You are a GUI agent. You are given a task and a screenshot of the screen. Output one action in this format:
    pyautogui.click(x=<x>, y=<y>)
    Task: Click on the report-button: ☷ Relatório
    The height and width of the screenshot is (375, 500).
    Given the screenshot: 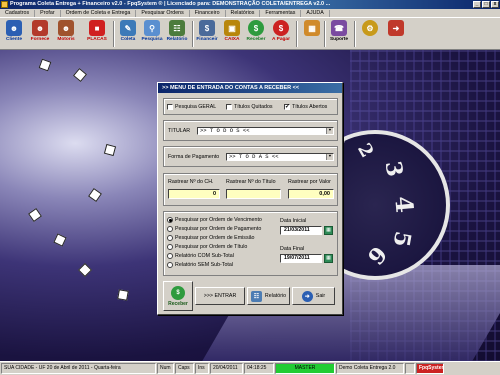 What is the action you would take?
    pyautogui.click(x=268, y=296)
    